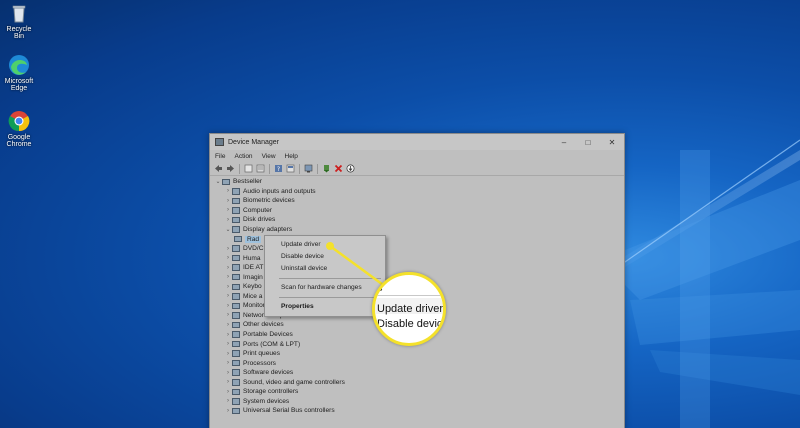  What do you see at coordinates (230, 168) in the screenshot?
I see `forward-arrow-icon` at bounding box center [230, 168].